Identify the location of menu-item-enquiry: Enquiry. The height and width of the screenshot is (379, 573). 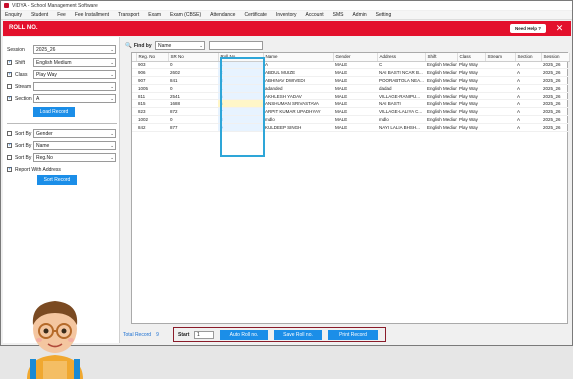
(13, 15).